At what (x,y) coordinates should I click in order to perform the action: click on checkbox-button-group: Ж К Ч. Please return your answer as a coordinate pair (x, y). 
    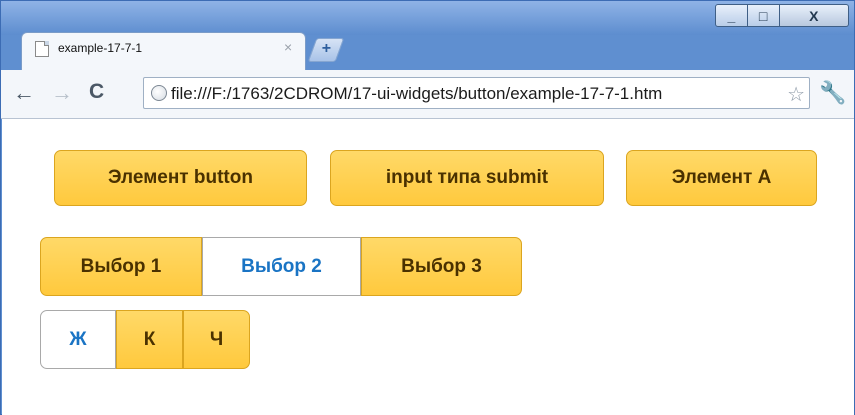
    Looking at the image, I should click on (145, 340).